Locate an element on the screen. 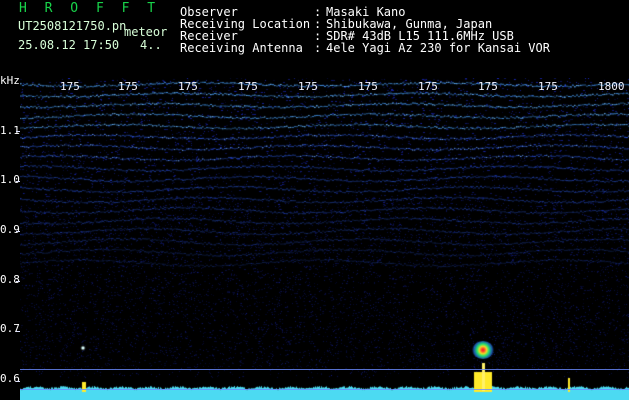 Image resolution: width=629 pixels, height=400 pixels. reference-line-lower is located at coordinates (324, 389).